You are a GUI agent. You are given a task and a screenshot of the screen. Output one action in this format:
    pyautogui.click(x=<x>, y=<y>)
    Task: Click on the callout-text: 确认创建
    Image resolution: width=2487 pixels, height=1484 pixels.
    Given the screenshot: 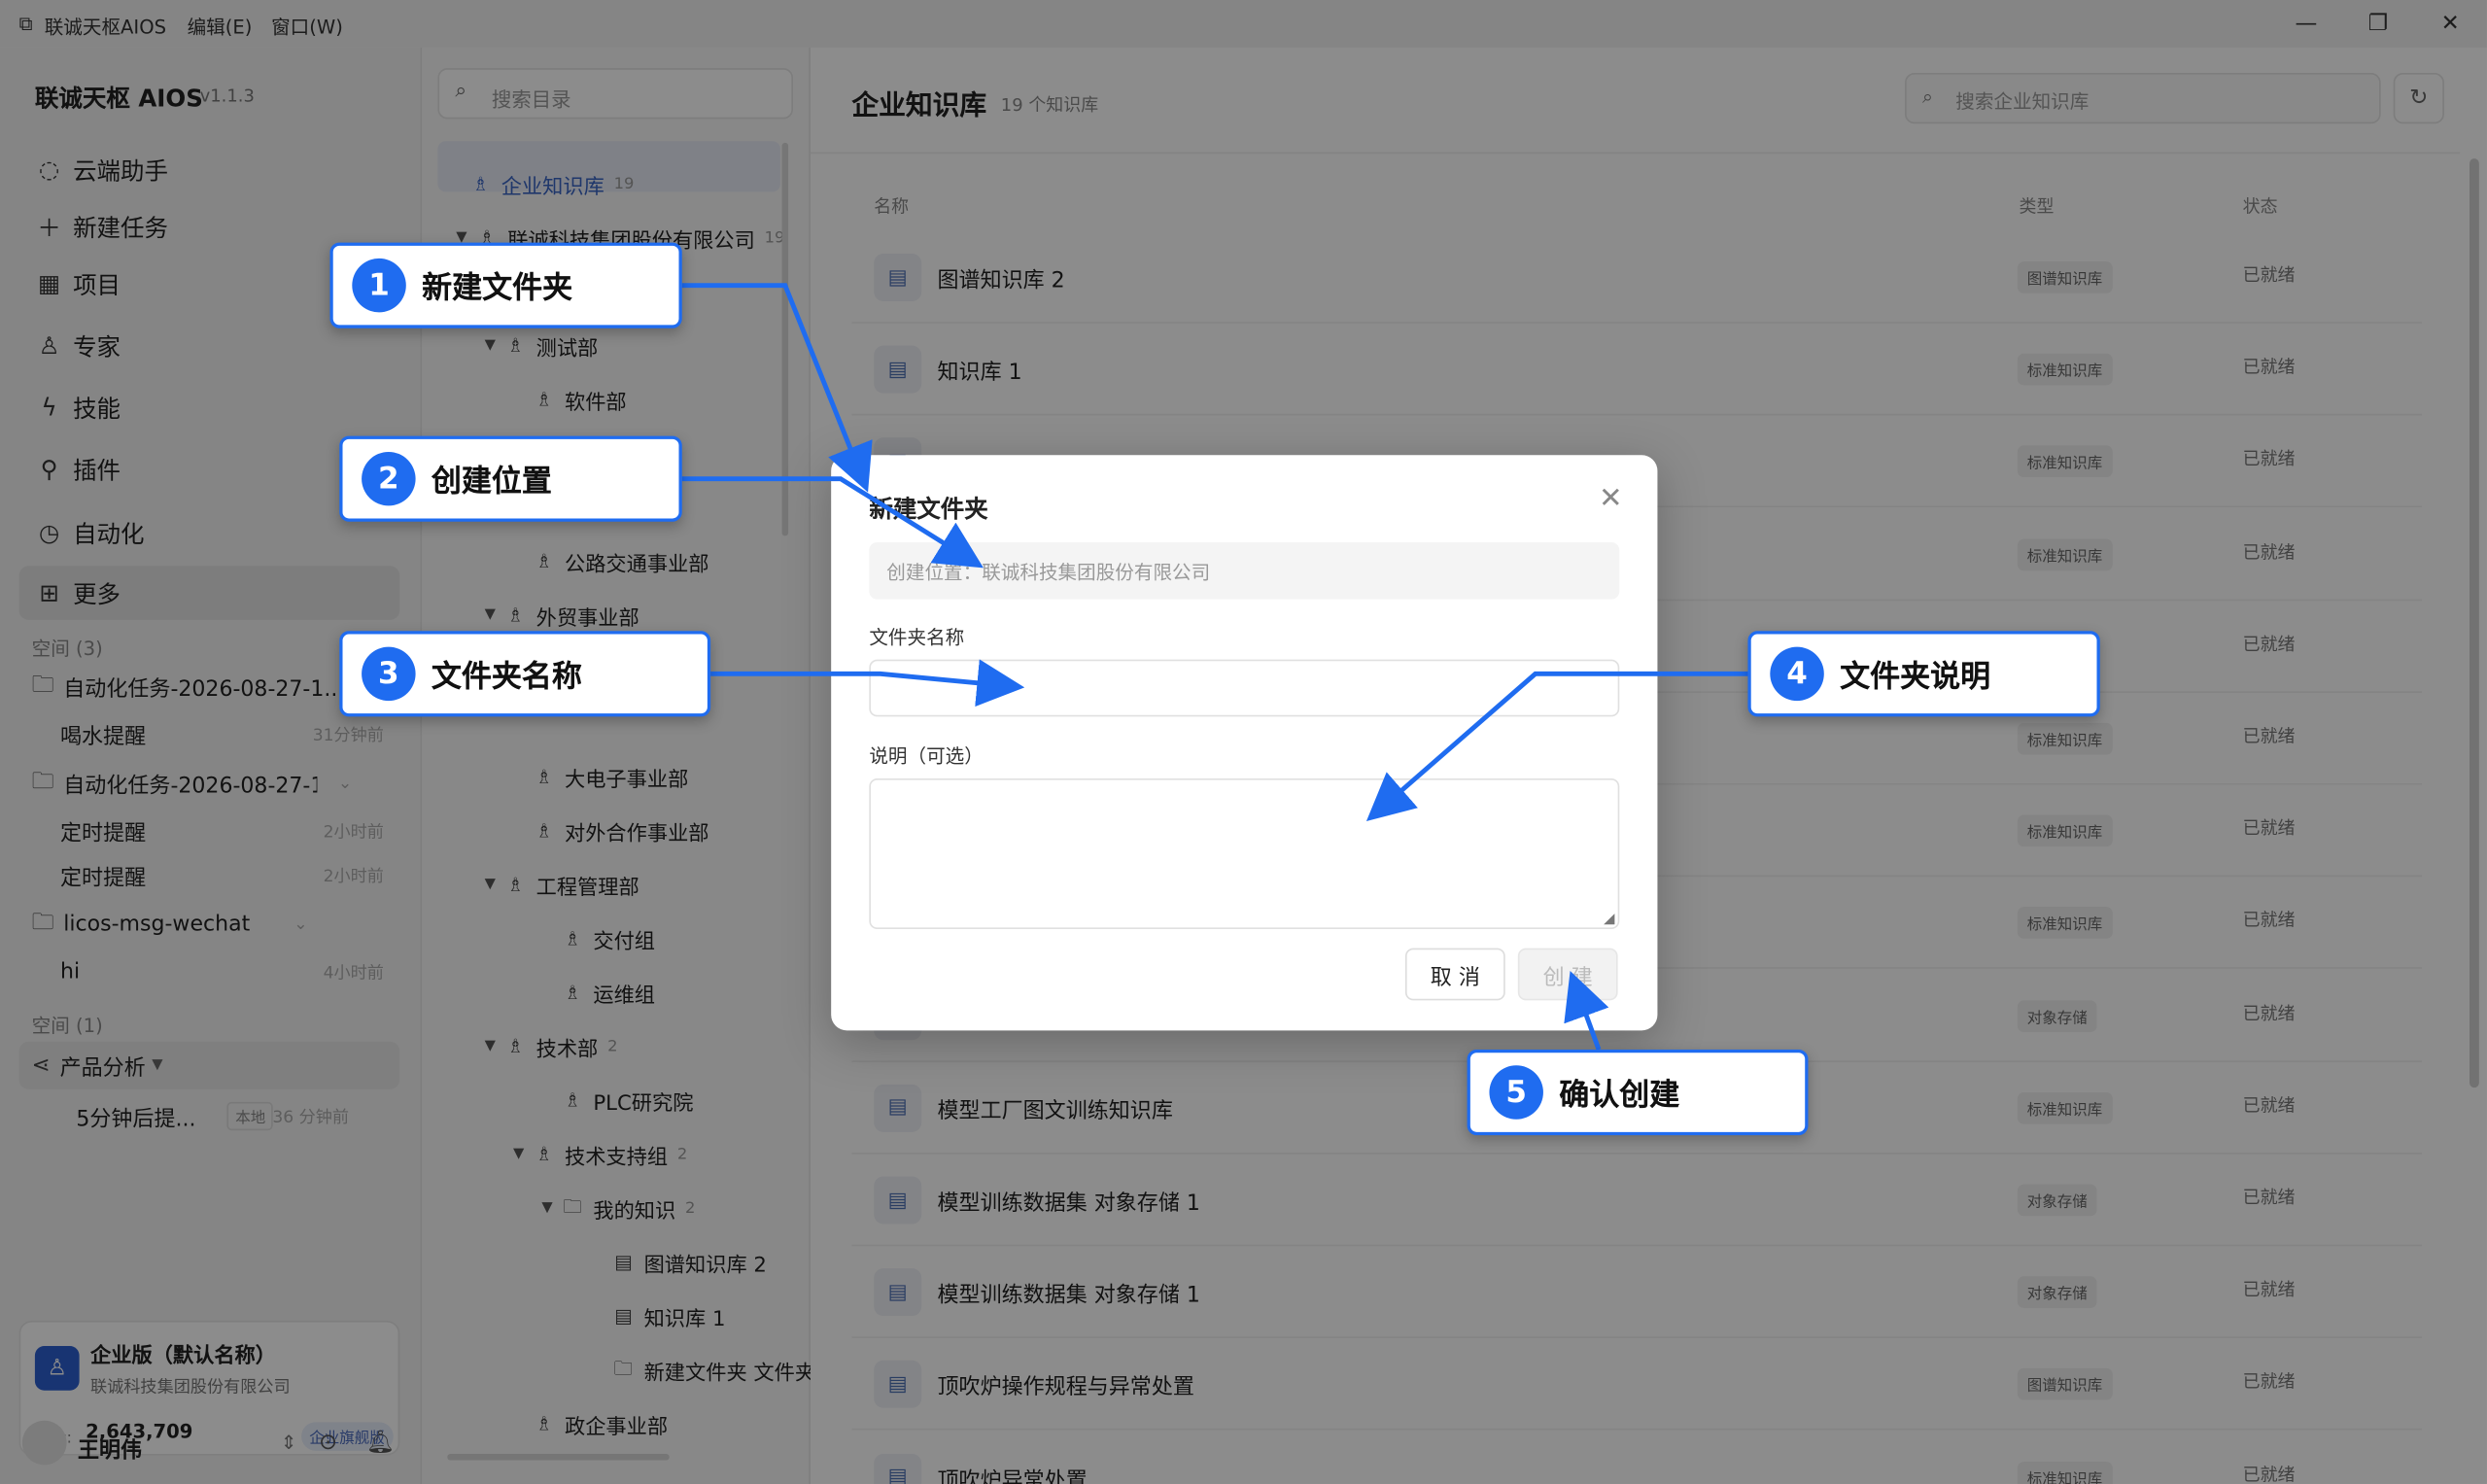 What is the action you would take?
    pyautogui.click(x=1619, y=1095)
    